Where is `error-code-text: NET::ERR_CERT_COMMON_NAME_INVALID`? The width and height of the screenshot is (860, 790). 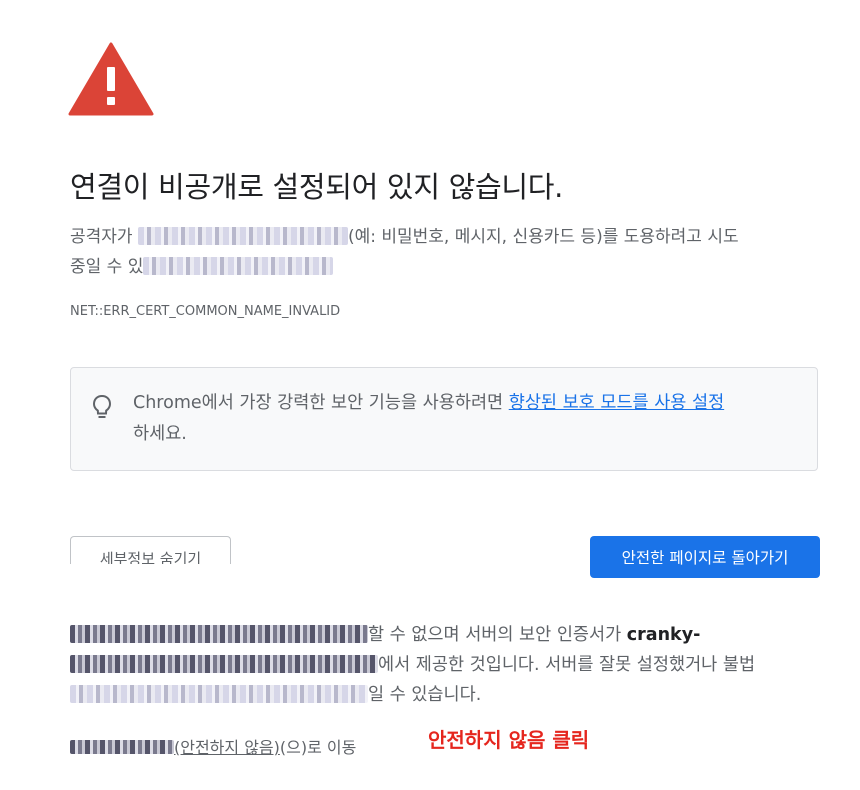 error-code-text: NET::ERR_CERT_COMMON_NAME_INVALID is located at coordinates (205, 311).